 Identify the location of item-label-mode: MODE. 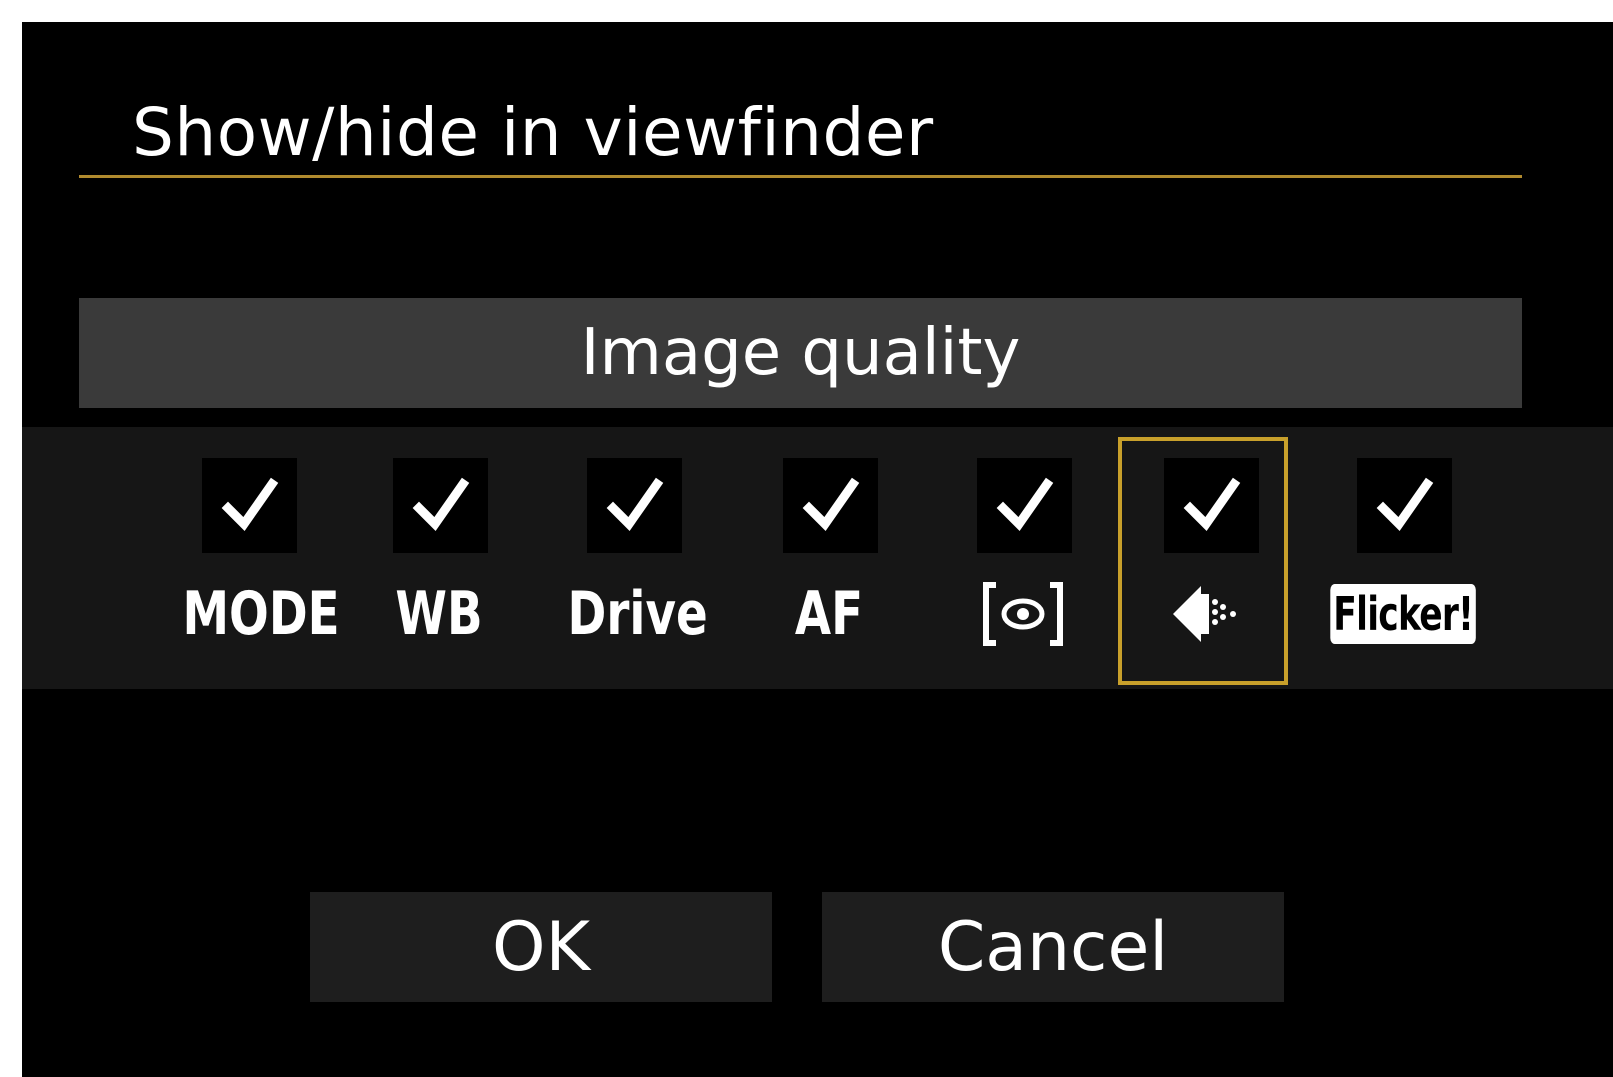
(261, 614).